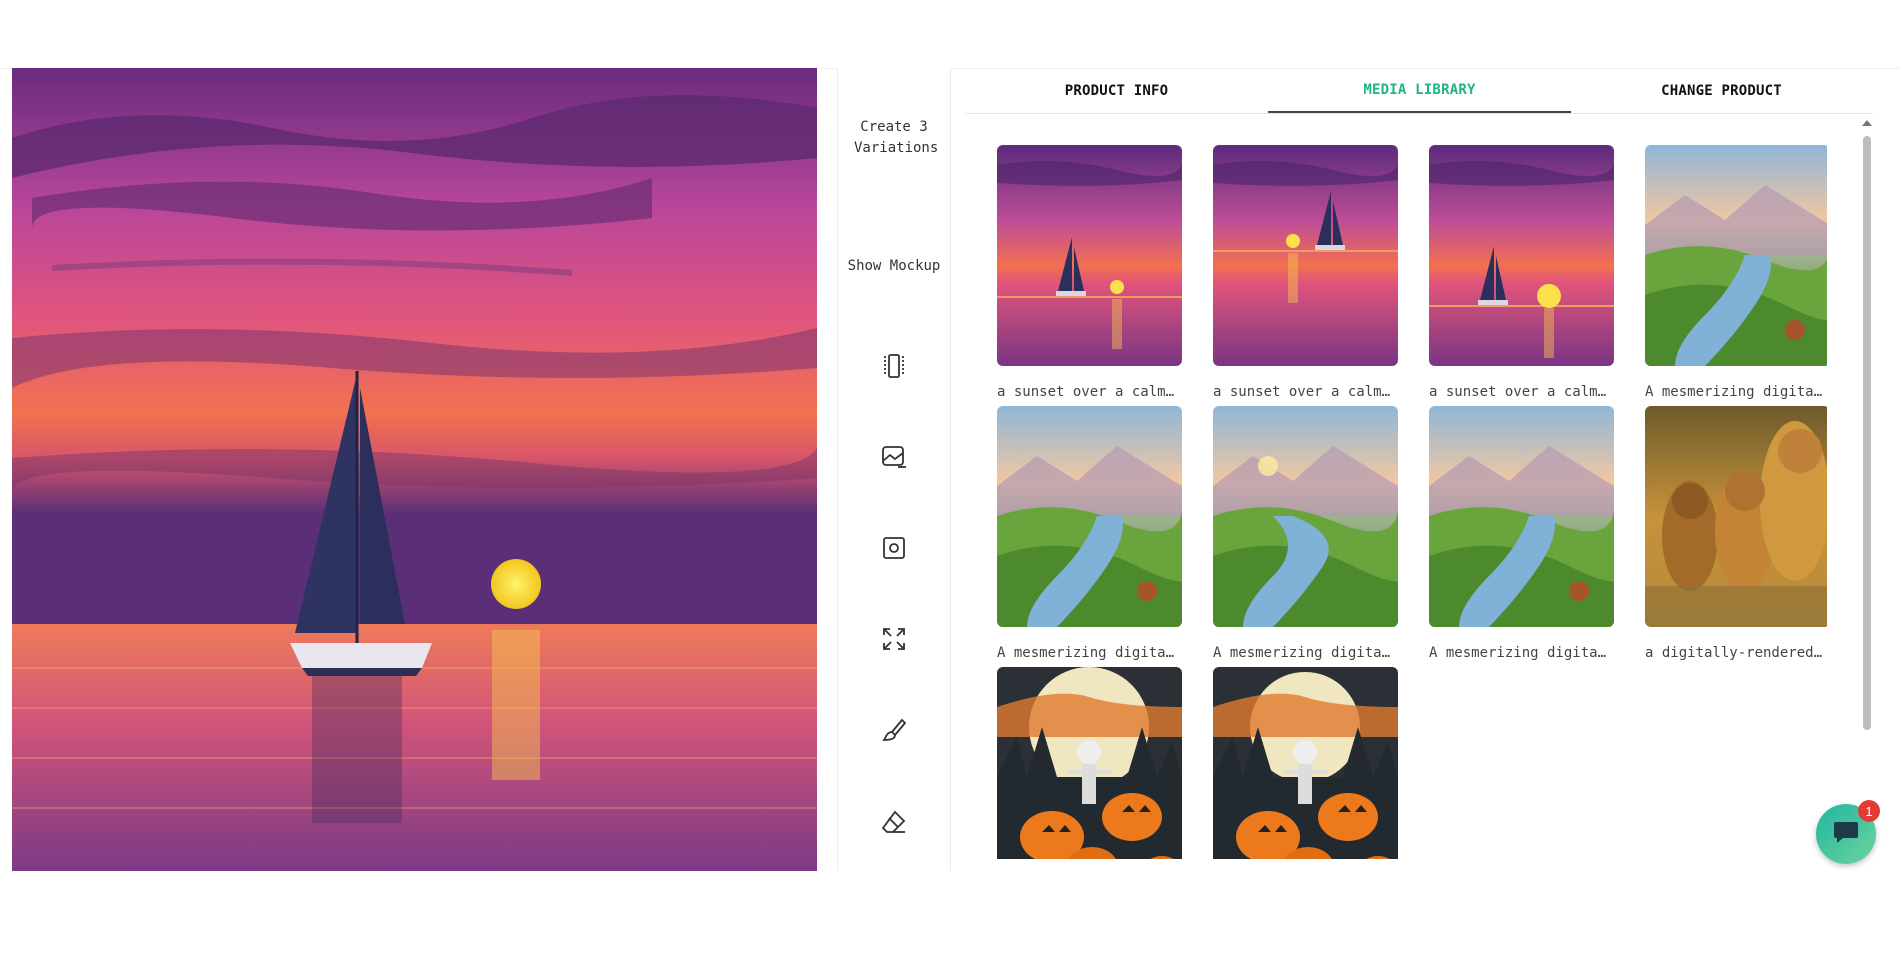 This screenshot has height=955, width=1900. Describe the element at coordinates (1116, 90) in the screenshot. I see `tab-product-info: PRODUCT INFO` at that location.